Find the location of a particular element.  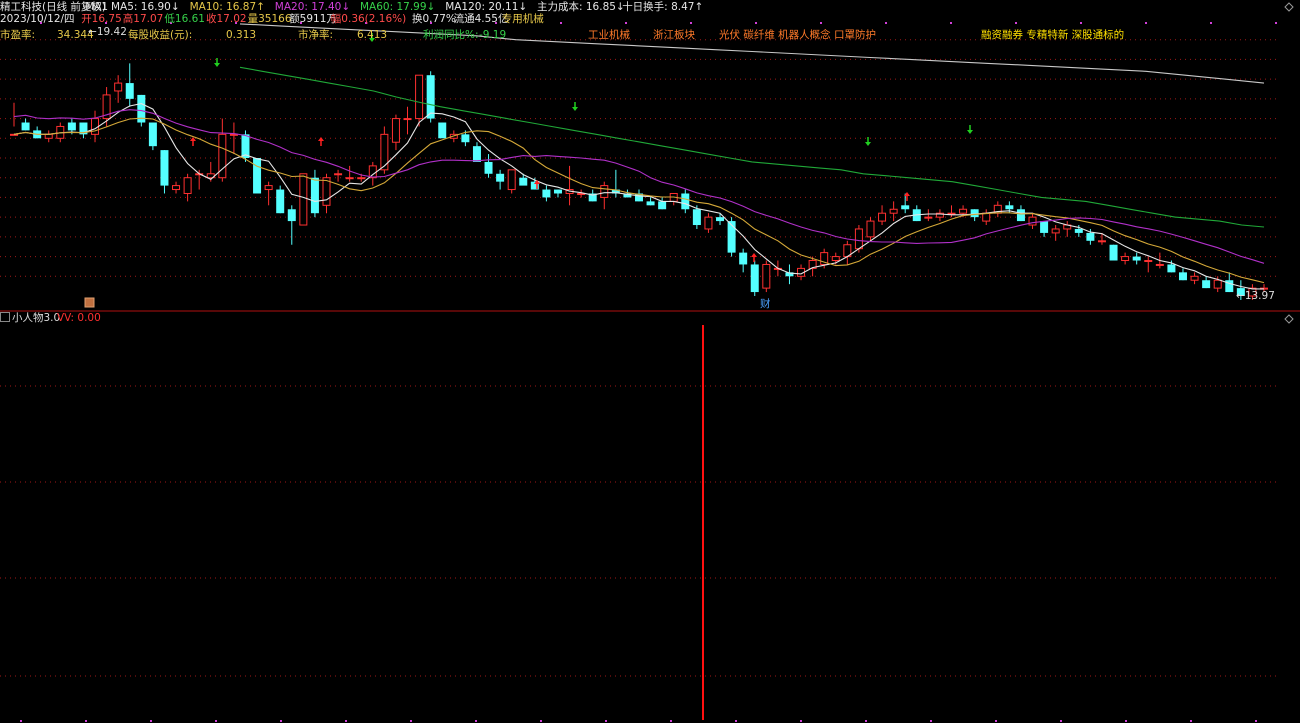

indicator-name: 小人物3.0 is located at coordinates (30, 318).